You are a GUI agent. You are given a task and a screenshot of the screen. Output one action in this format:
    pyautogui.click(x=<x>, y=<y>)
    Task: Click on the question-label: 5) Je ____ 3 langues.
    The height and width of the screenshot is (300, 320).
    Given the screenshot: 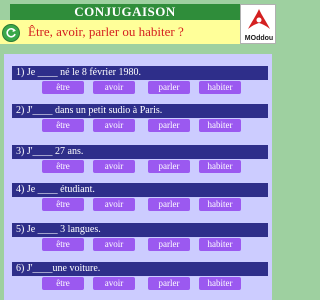 What is the action you would take?
    pyautogui.click(x=140, y=230)
    